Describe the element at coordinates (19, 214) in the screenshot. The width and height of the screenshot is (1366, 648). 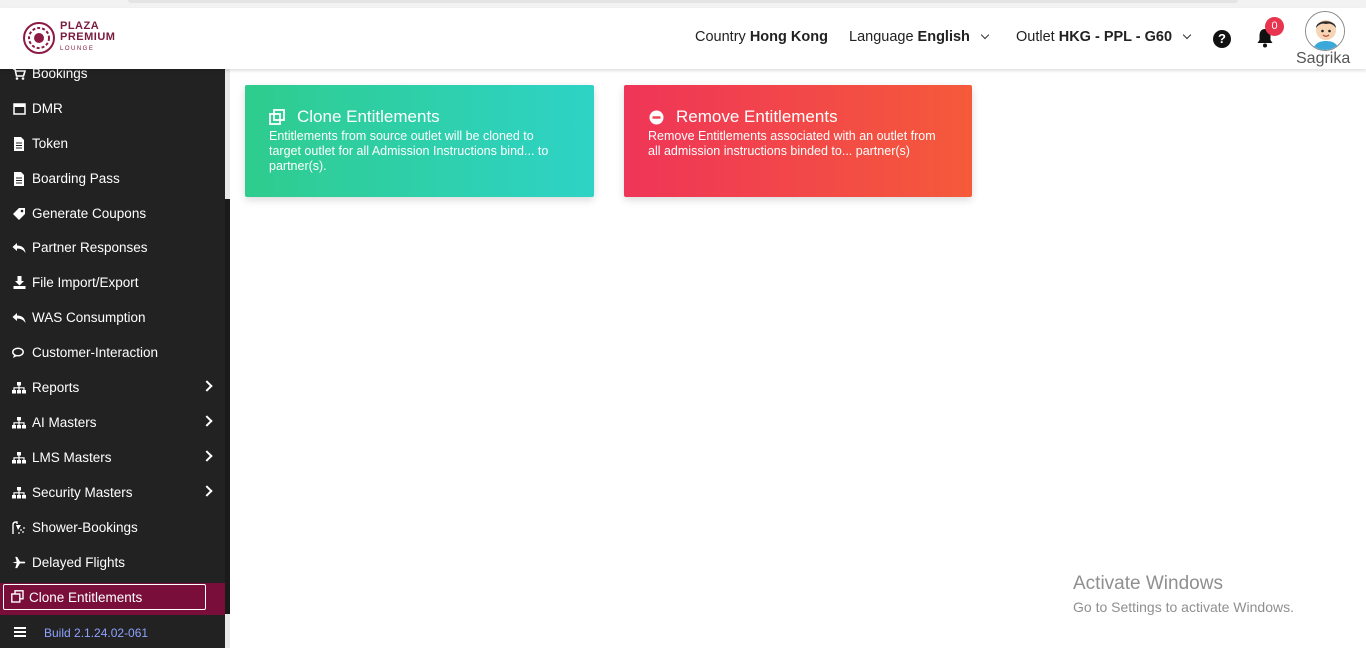
I see `ticket-icon` at that location.